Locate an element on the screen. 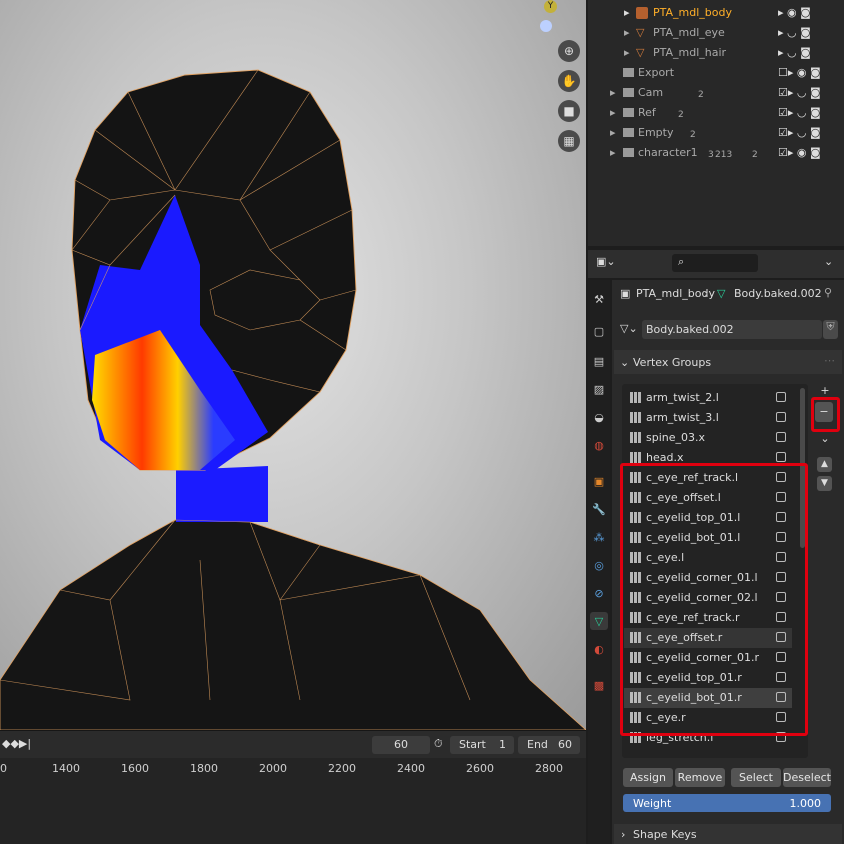 The width and height of the screenshot is (844, 844). outliner-item-label: PTA_mdl_hair is located at coordinates (690, 52).